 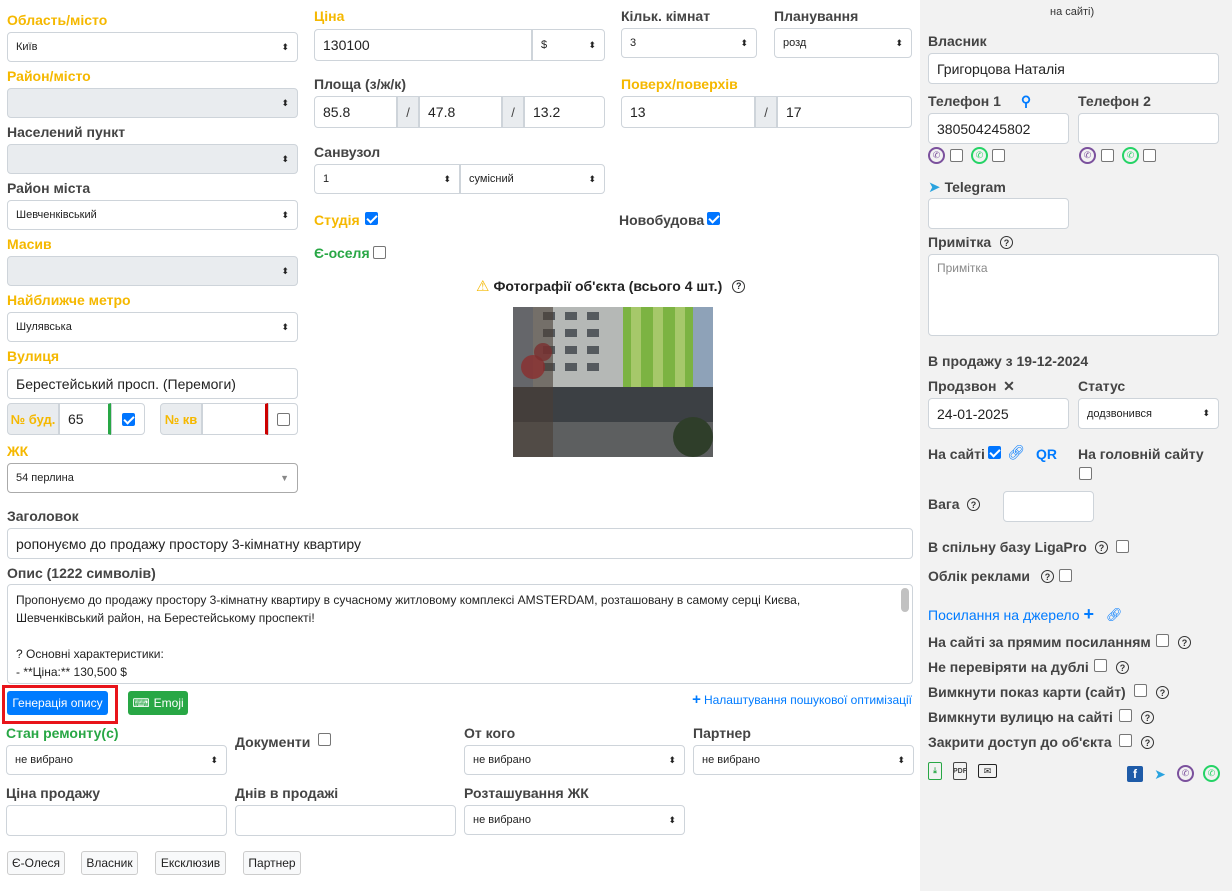 I want to click on location-label: Розташування ЖК, so click(x=526, y=793).